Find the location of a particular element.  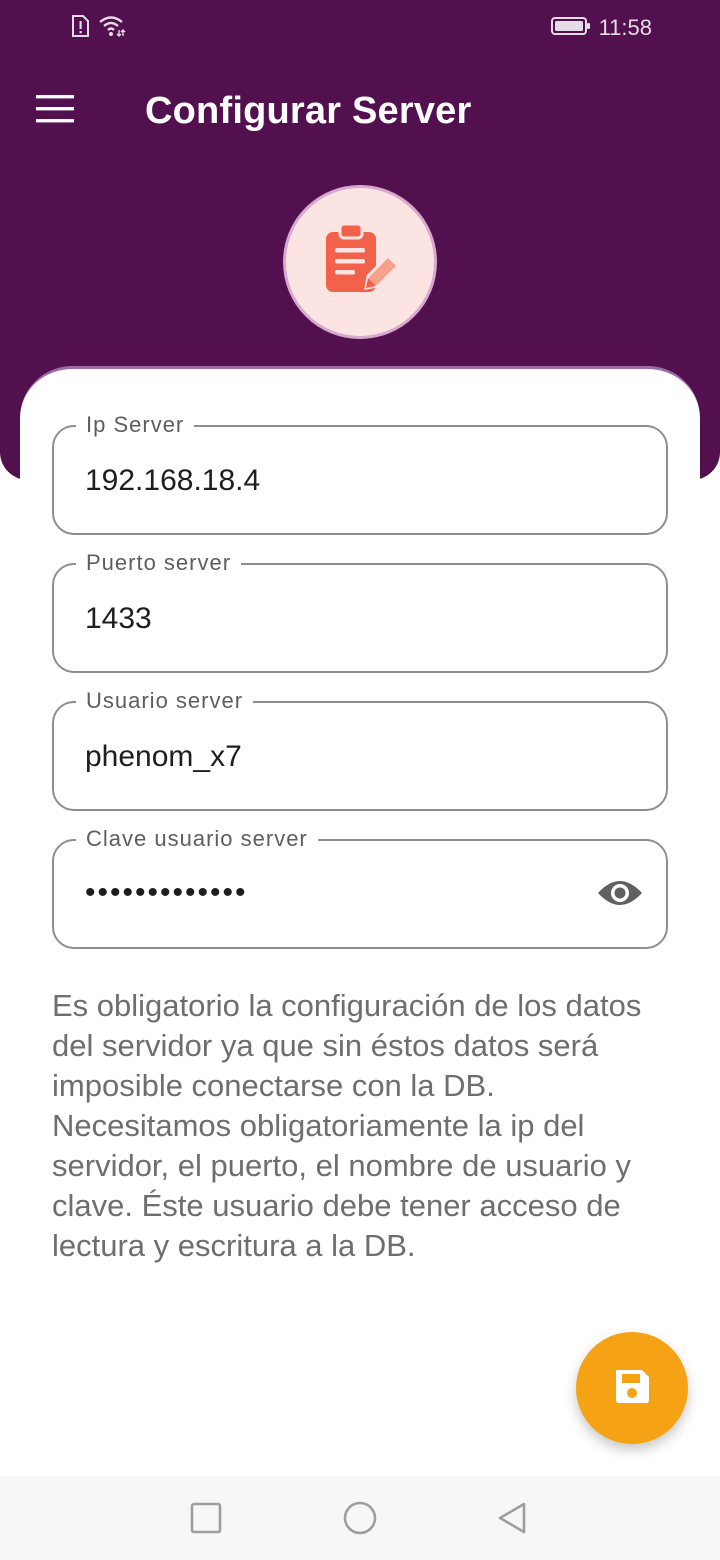

back-button is located at coordinates (512, 1520).